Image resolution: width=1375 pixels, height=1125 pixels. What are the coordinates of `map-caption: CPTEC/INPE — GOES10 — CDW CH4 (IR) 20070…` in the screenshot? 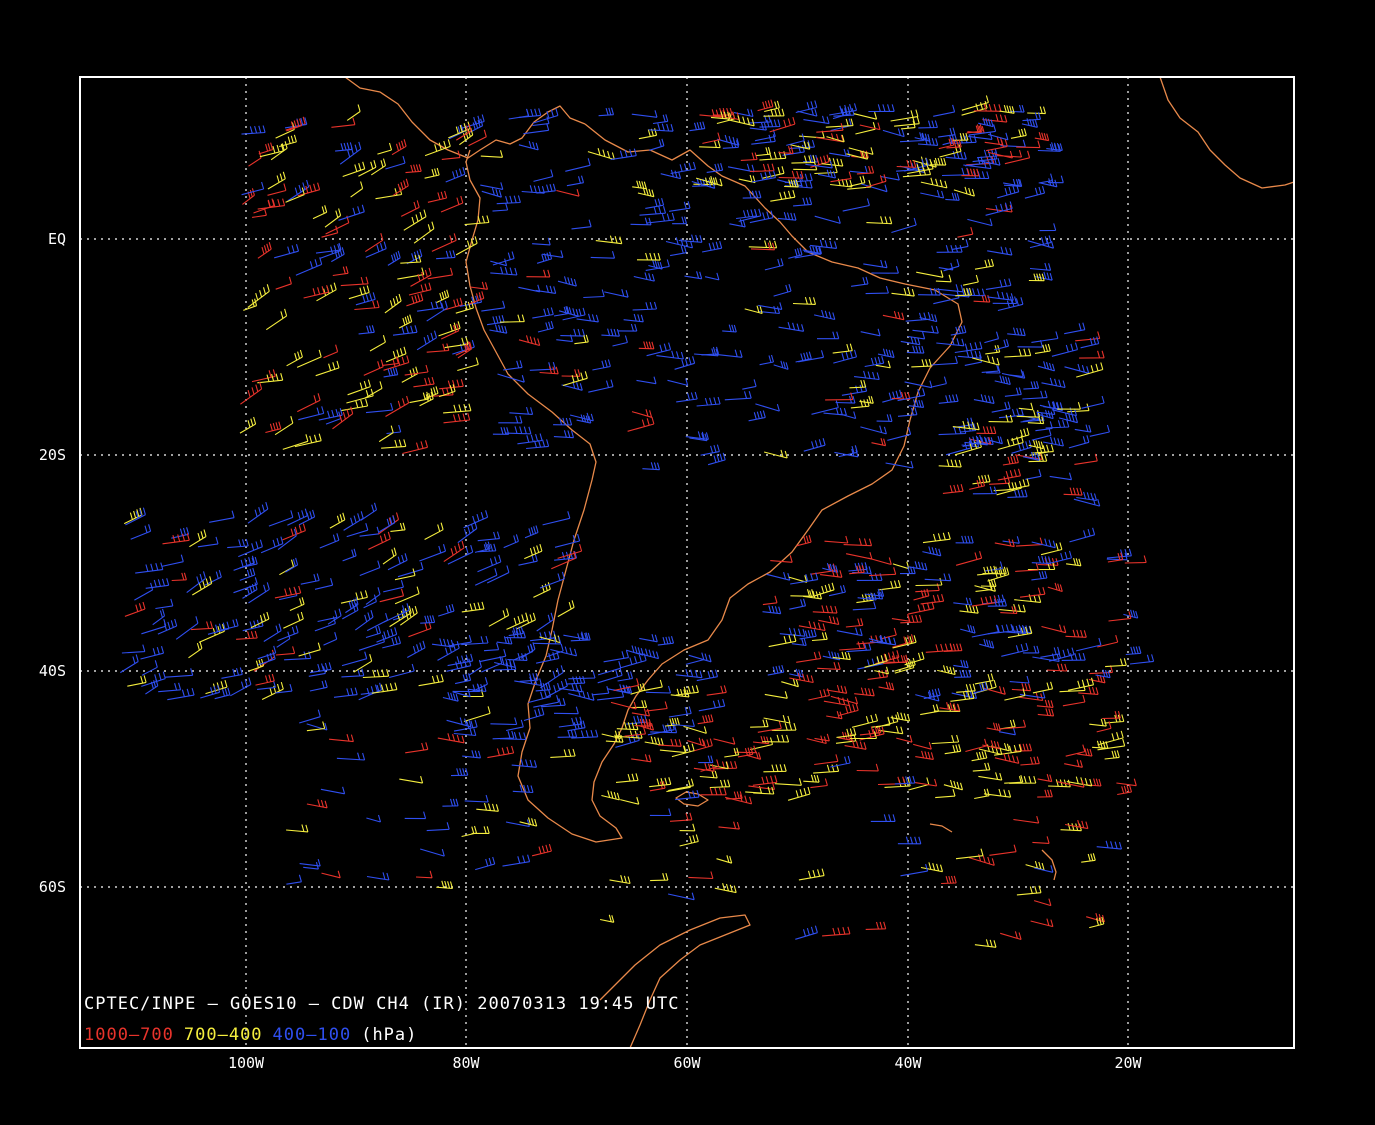 It's located at (381, 1004).